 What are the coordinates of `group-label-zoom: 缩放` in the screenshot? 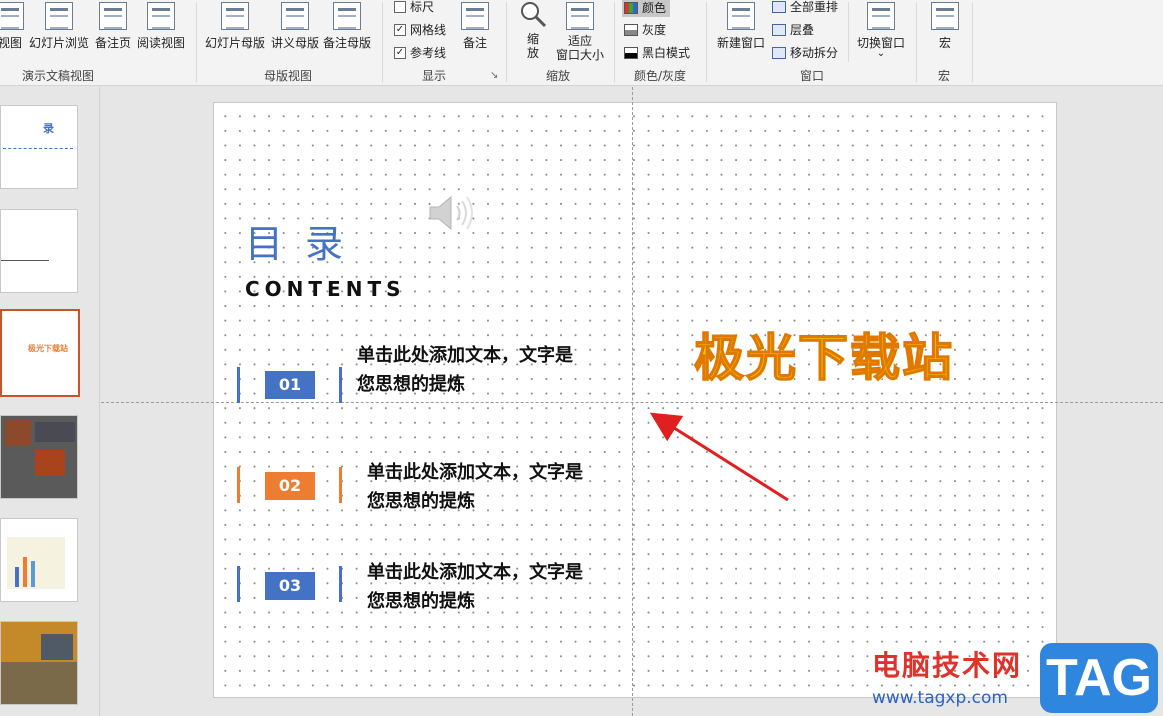 It's located at (558, 76).